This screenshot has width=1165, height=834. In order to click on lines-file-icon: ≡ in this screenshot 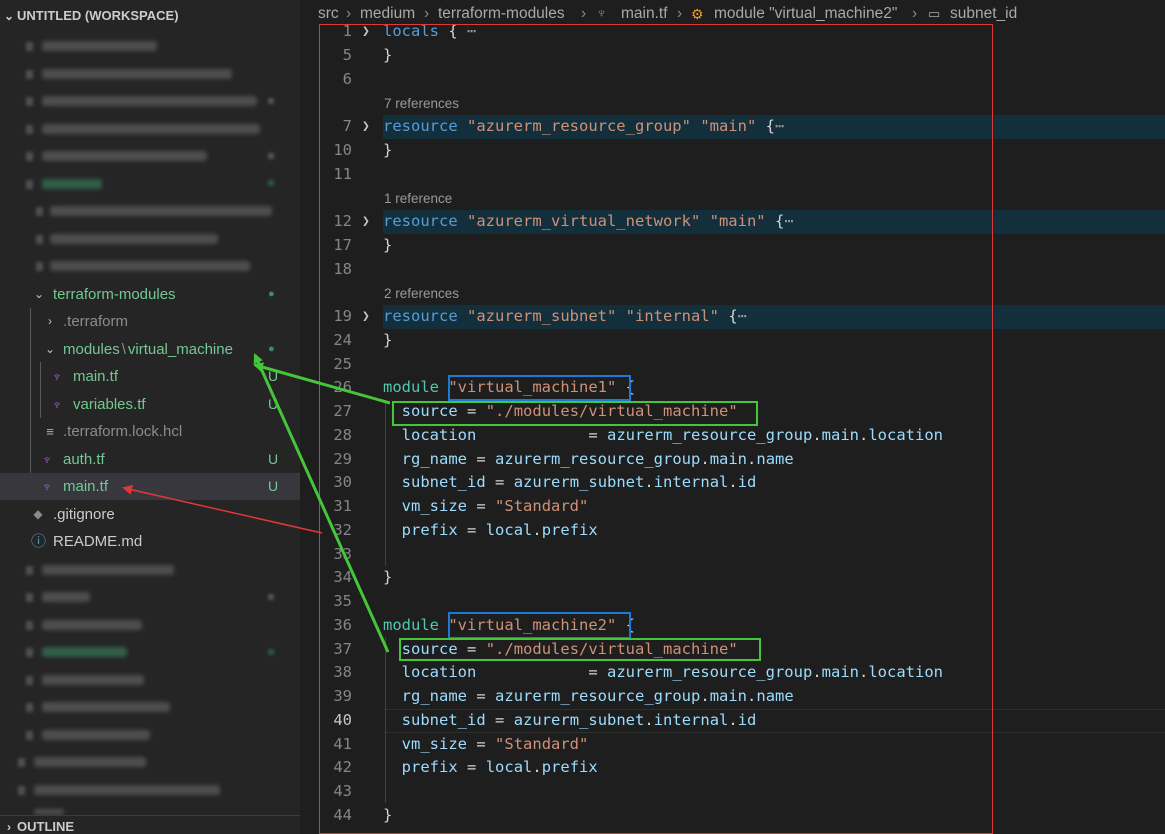, I will do `click(50, 431)`.